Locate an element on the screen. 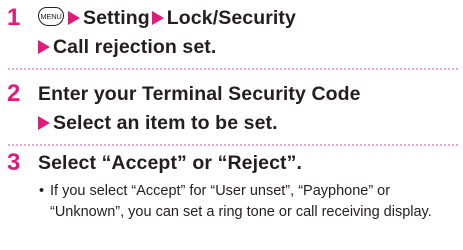 The image size is (463, 250). menu-item-setting: Setting is located at coordinates (116, 18).